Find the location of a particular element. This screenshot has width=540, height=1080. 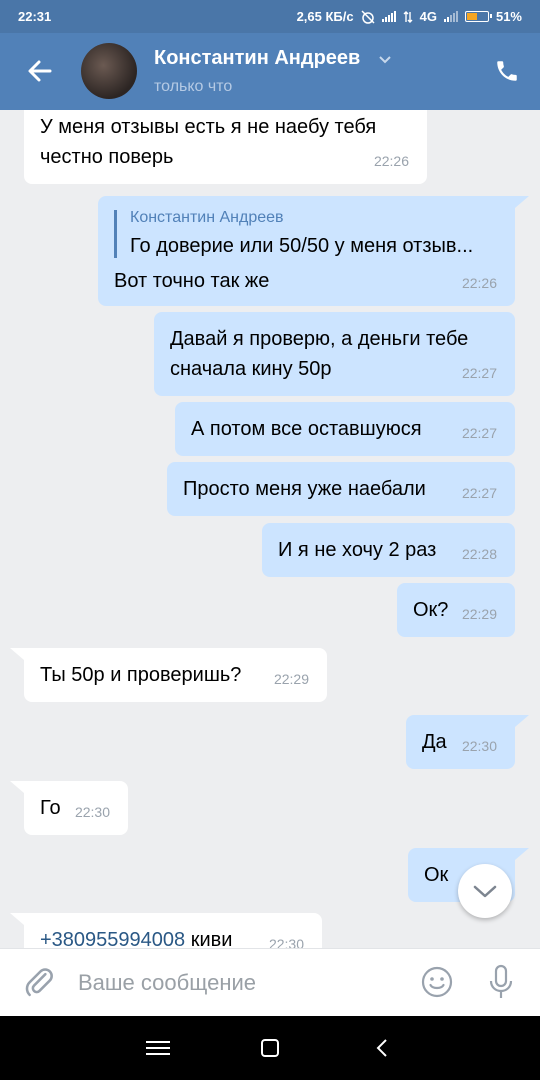

battery-percent: 51% is located at coordinates (508, 16).